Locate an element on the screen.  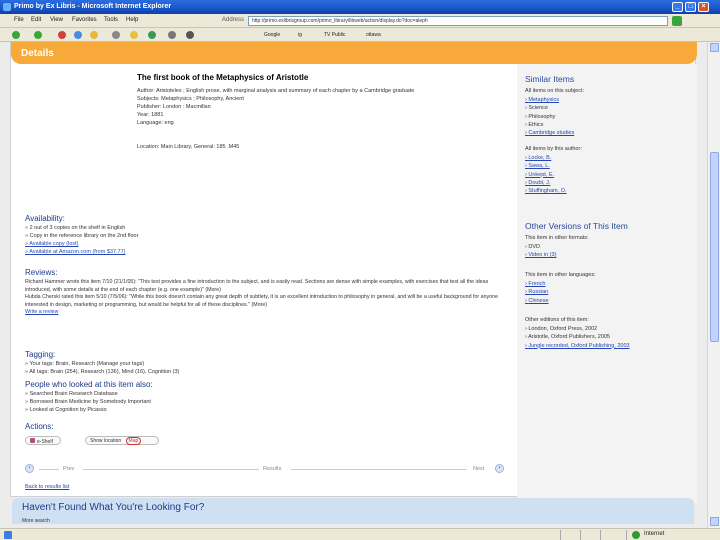
minimize-button: _ is located at coordinates (677, 7).